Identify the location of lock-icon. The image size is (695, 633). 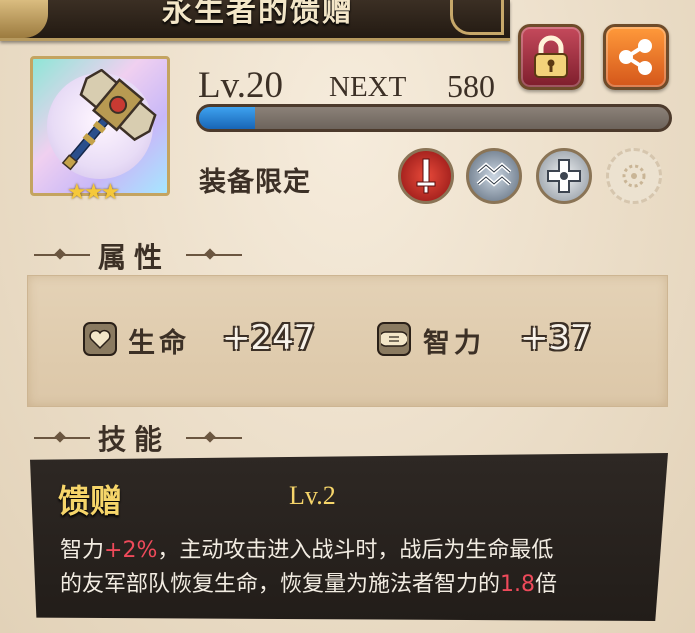
(551, 56).